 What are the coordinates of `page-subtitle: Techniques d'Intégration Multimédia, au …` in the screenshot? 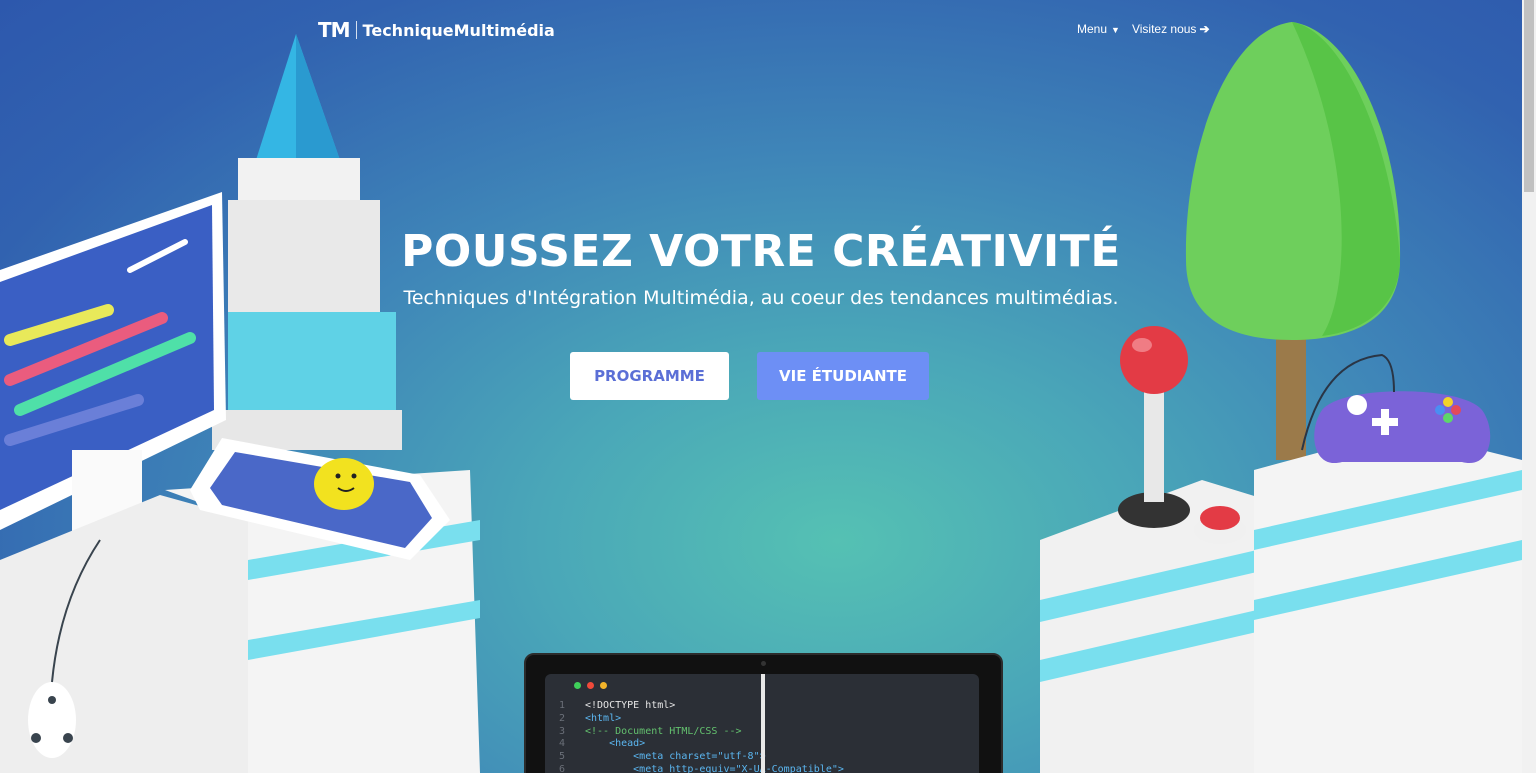 It's located at (761, 298).